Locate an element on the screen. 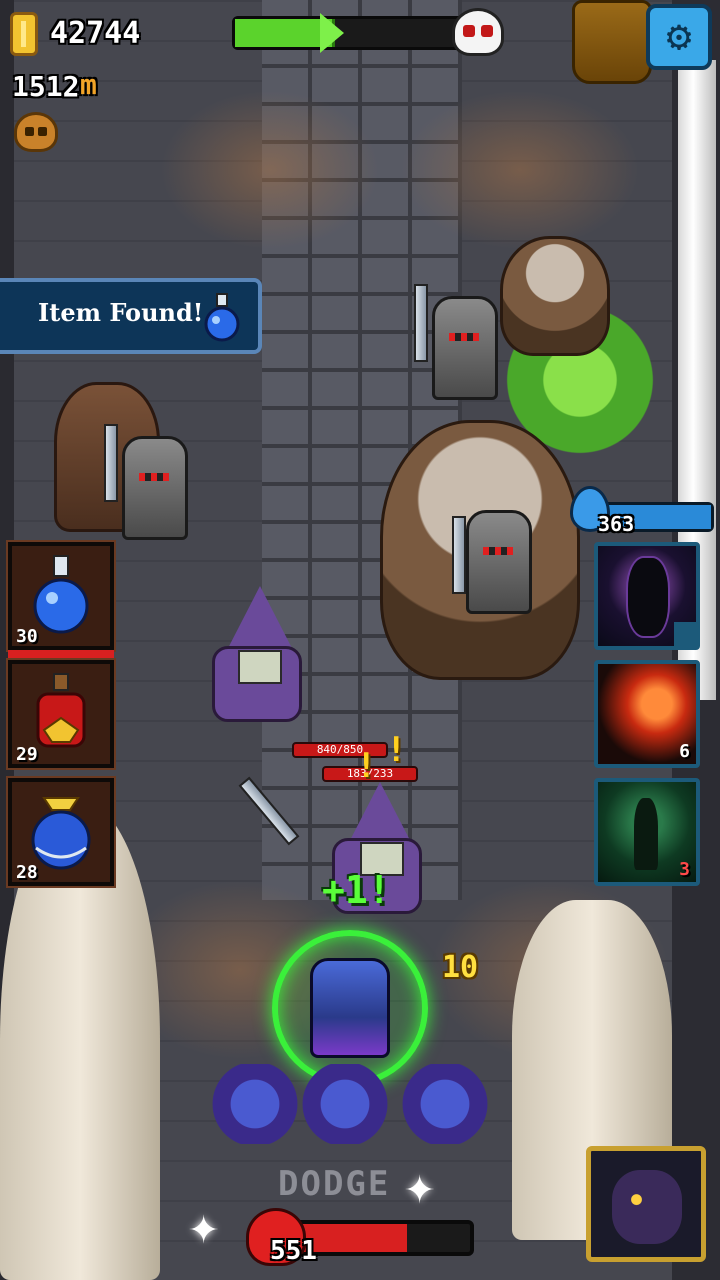 The height and width of the screenshot is (1280, 720). damage-number: 10 is located at coordinates (460, 967).